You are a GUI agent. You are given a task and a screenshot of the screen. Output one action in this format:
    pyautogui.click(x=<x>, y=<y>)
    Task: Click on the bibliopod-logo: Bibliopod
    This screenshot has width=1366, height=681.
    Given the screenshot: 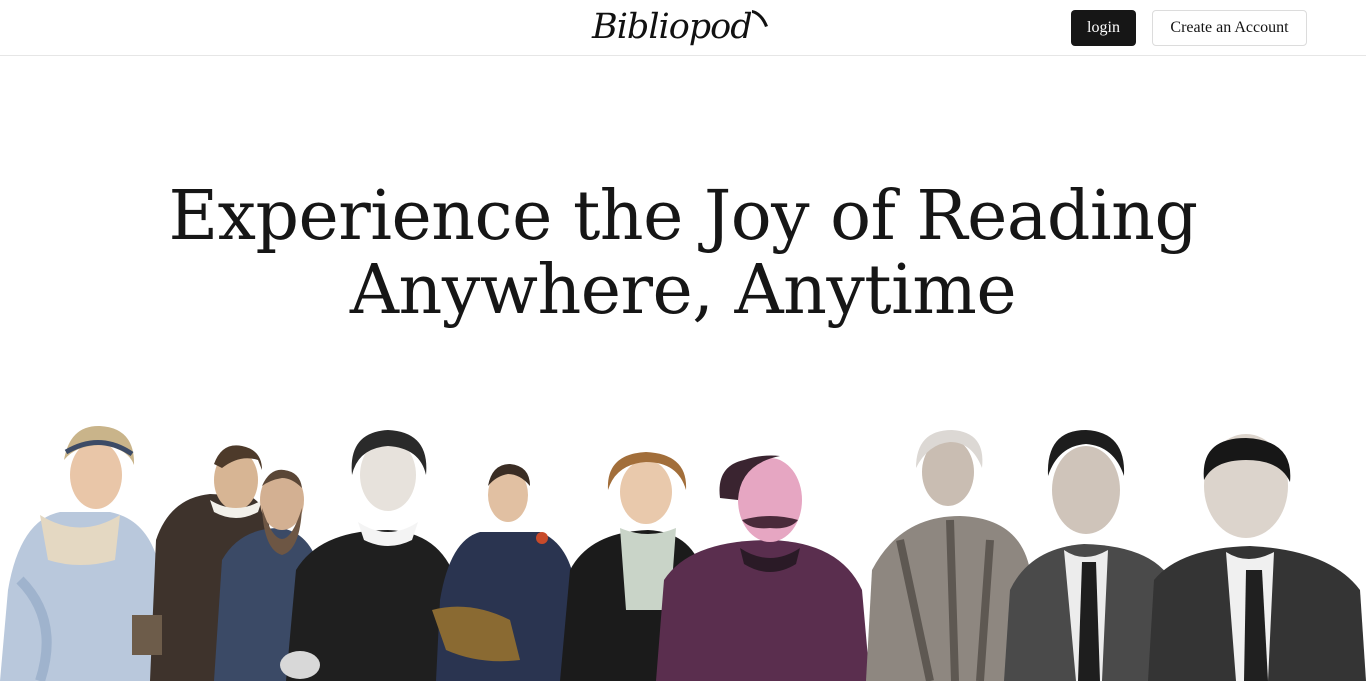 What is the action you would take?
    pyautogui.click(x=681, y=27)
    